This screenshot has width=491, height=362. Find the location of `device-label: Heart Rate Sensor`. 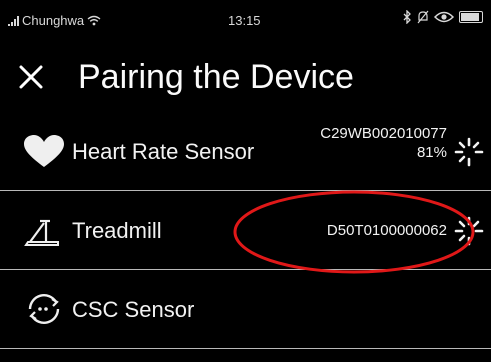

device-label: Heart Rate Sensor is located at coordinates (163, 151).